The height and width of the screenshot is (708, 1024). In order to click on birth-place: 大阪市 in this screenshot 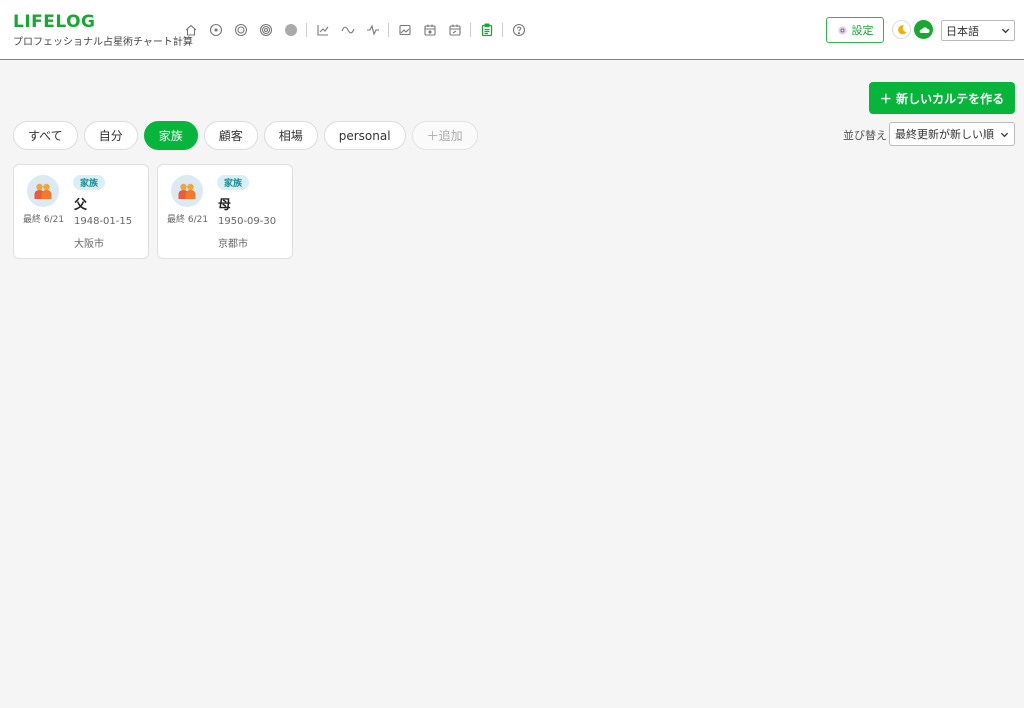, I will do `click(89, 244)`.